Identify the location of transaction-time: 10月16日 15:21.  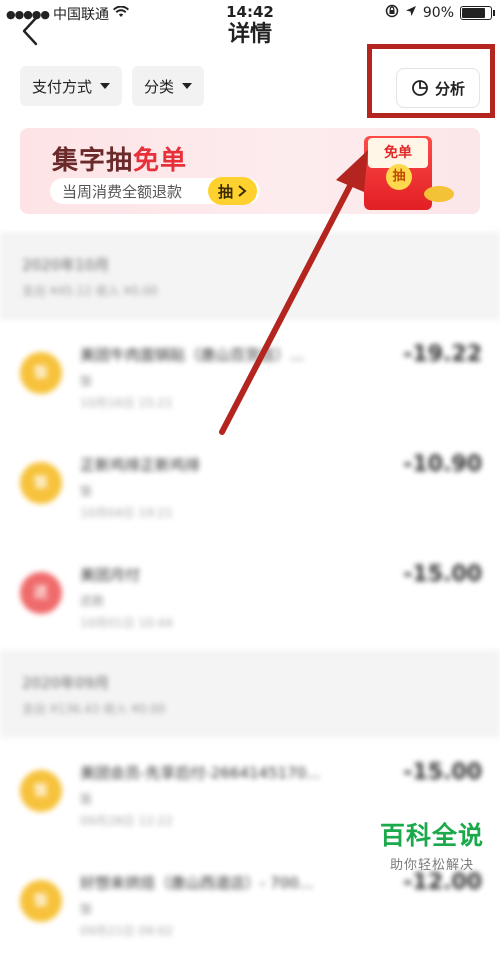
(126, 403).